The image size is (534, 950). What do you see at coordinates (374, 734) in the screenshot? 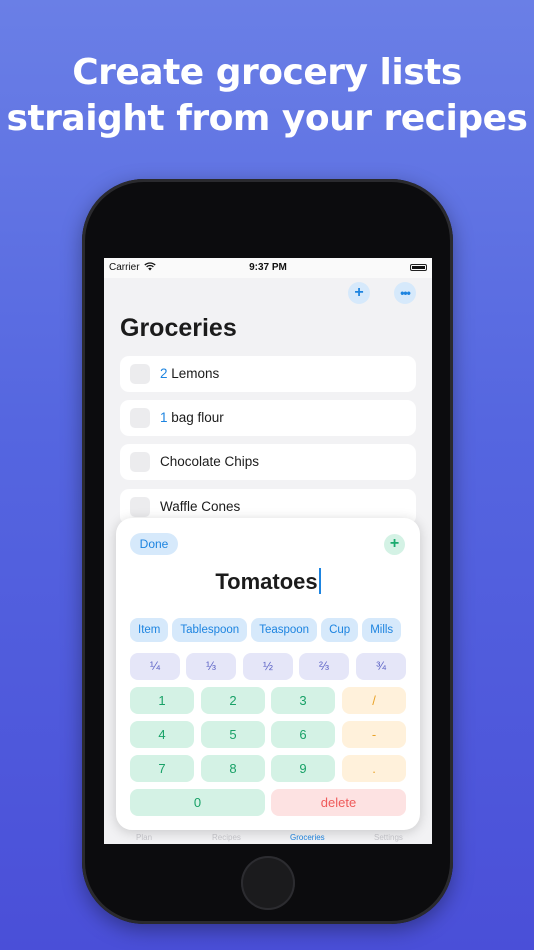
I see `dash-key: -` at bounding box center [374, 734].